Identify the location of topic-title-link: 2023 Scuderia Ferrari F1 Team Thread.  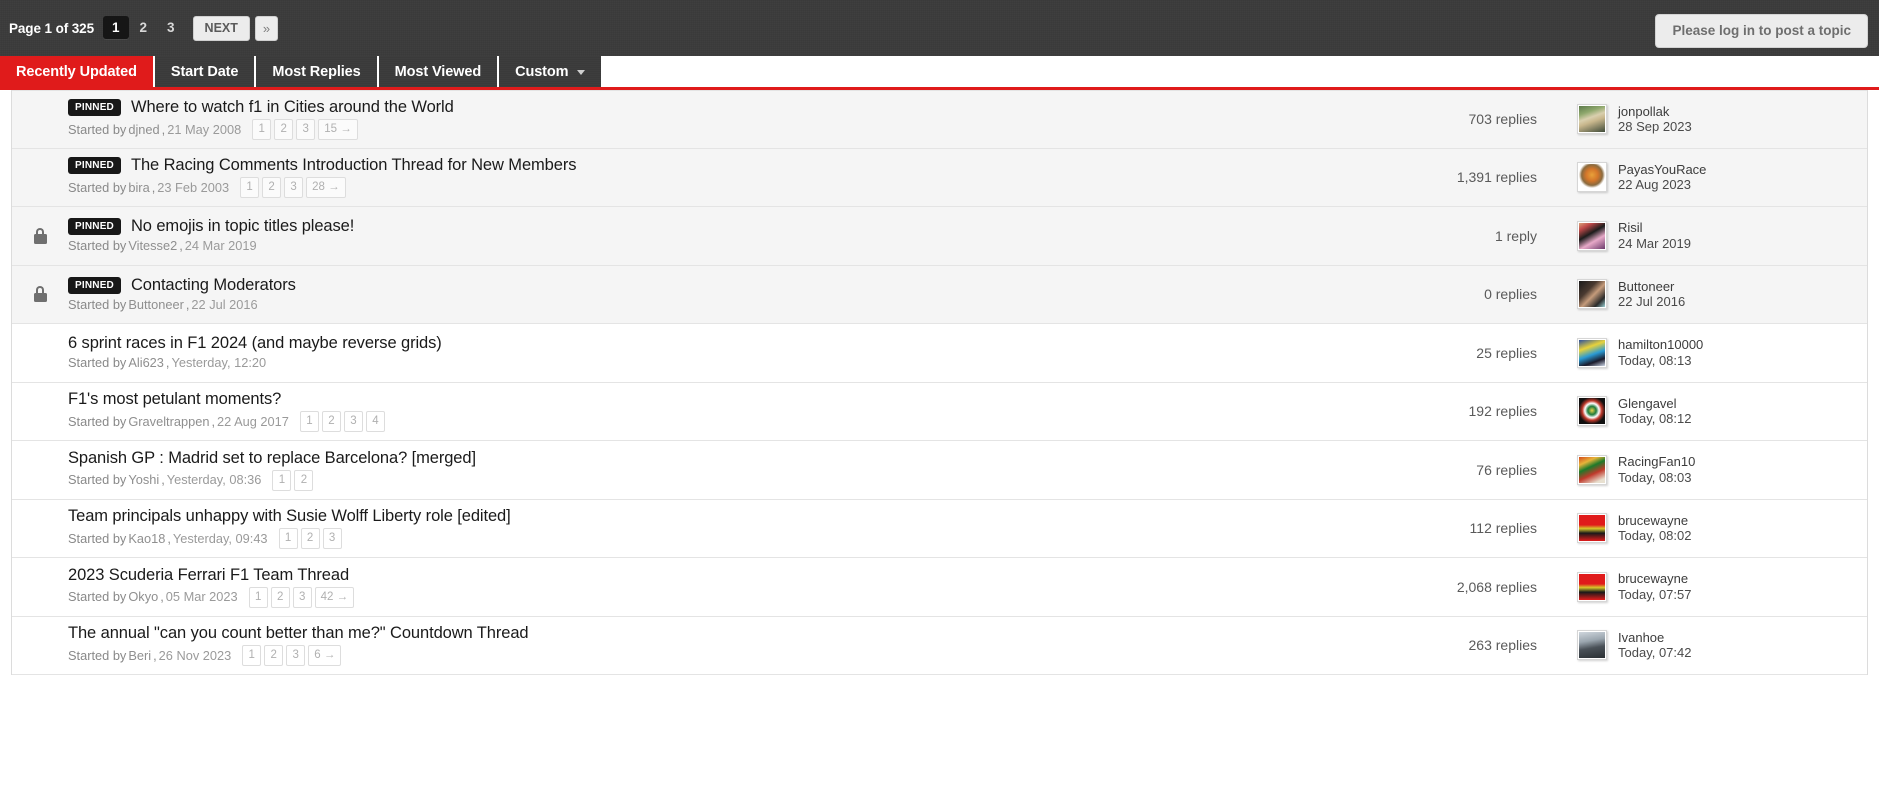
(208, 575).